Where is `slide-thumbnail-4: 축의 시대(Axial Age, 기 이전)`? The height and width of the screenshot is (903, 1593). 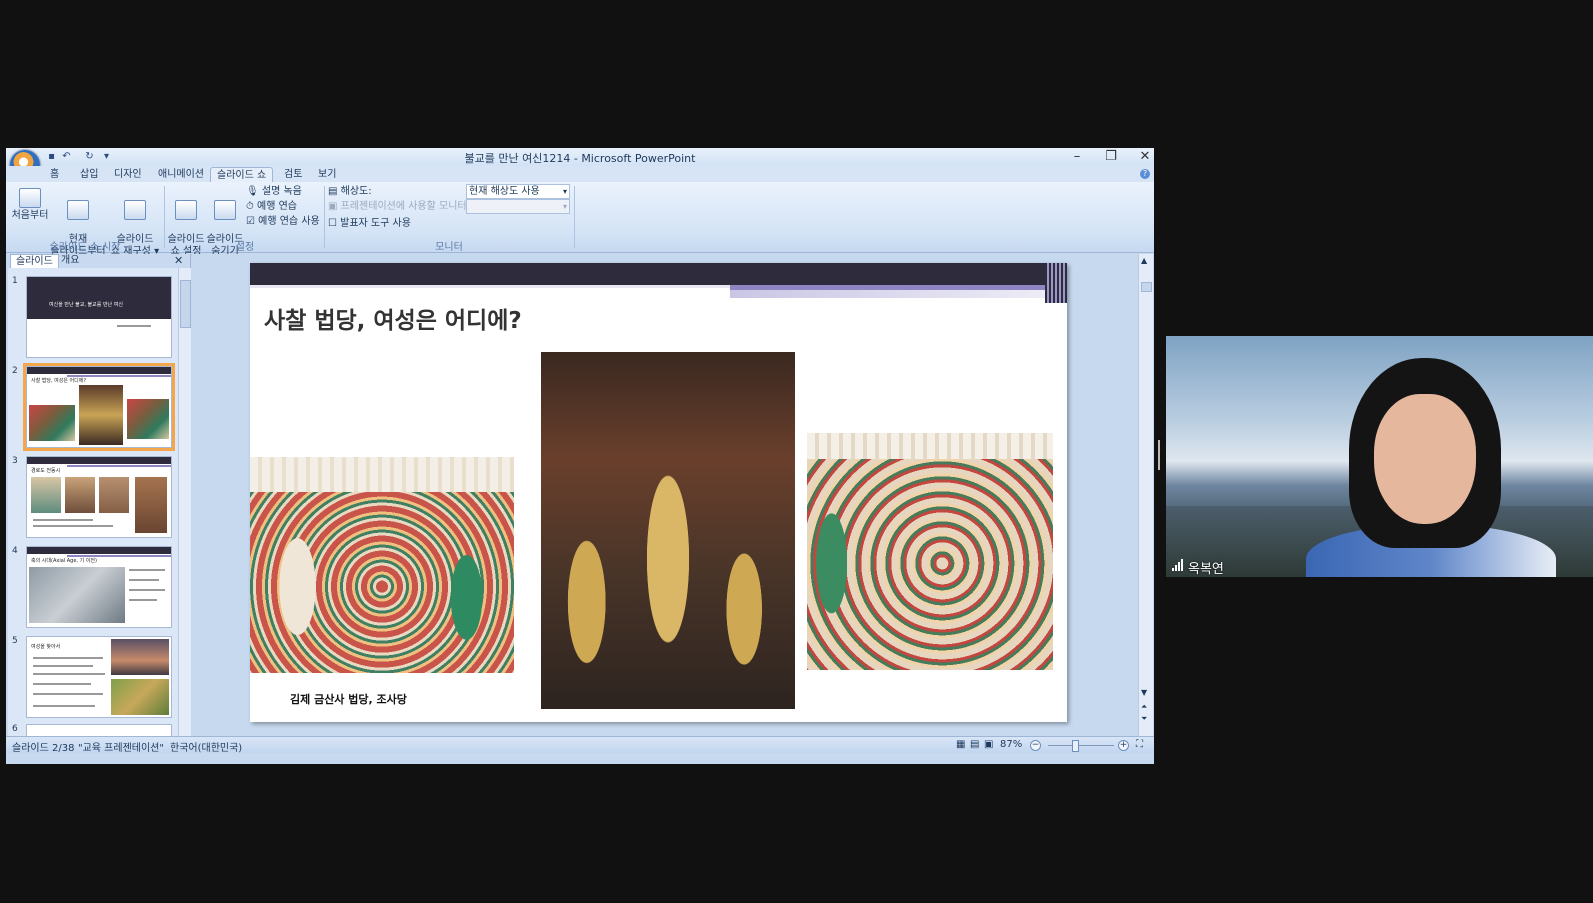 slide-thumbnail-4: 축의 시대(Axial Age, 기 이전) is located at coordinates (99, 587).